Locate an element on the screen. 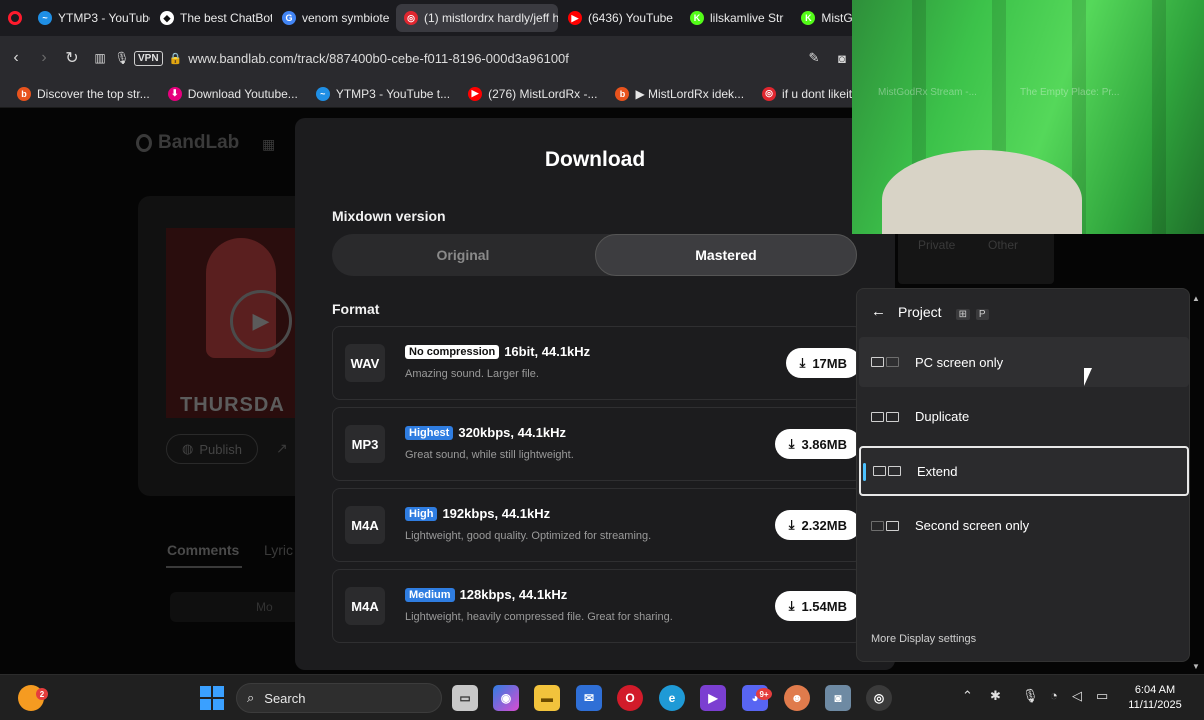 The width and height of the screenshot is (1204, 720). project-option-second-screen-only: Second screen only is located at coordinates (1024, 526).